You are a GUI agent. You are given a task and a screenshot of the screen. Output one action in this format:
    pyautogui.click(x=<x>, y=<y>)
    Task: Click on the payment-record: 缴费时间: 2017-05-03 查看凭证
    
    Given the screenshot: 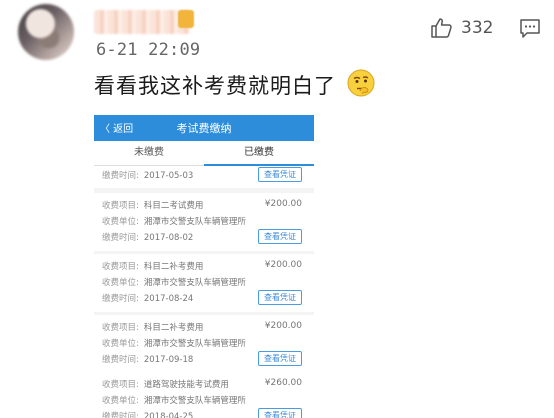 What is the action you would take?
    pyautogui.click(x=204, y=177)
    